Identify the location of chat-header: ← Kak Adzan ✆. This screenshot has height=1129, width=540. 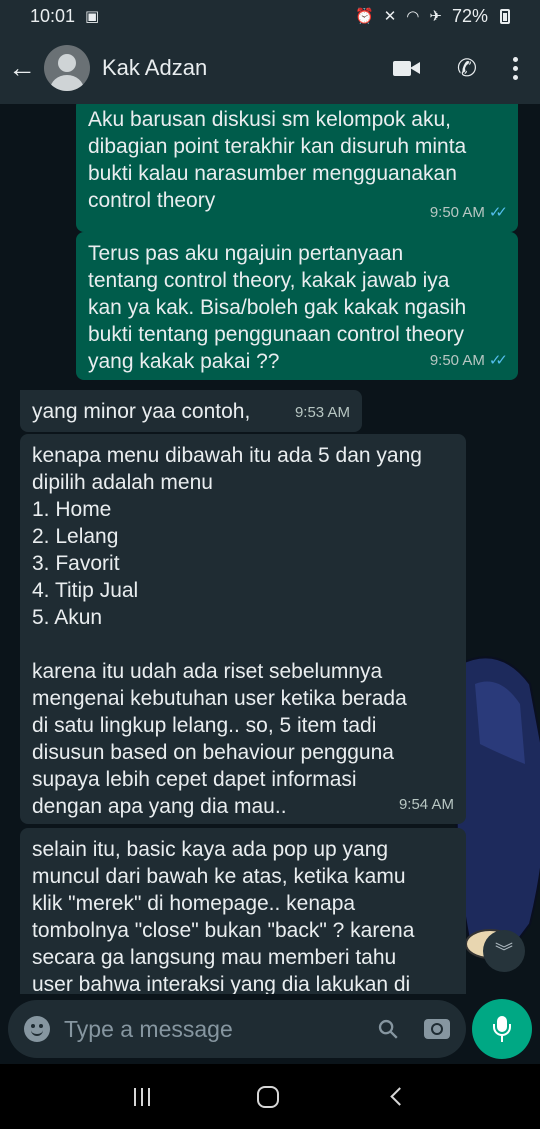
(270, 68).